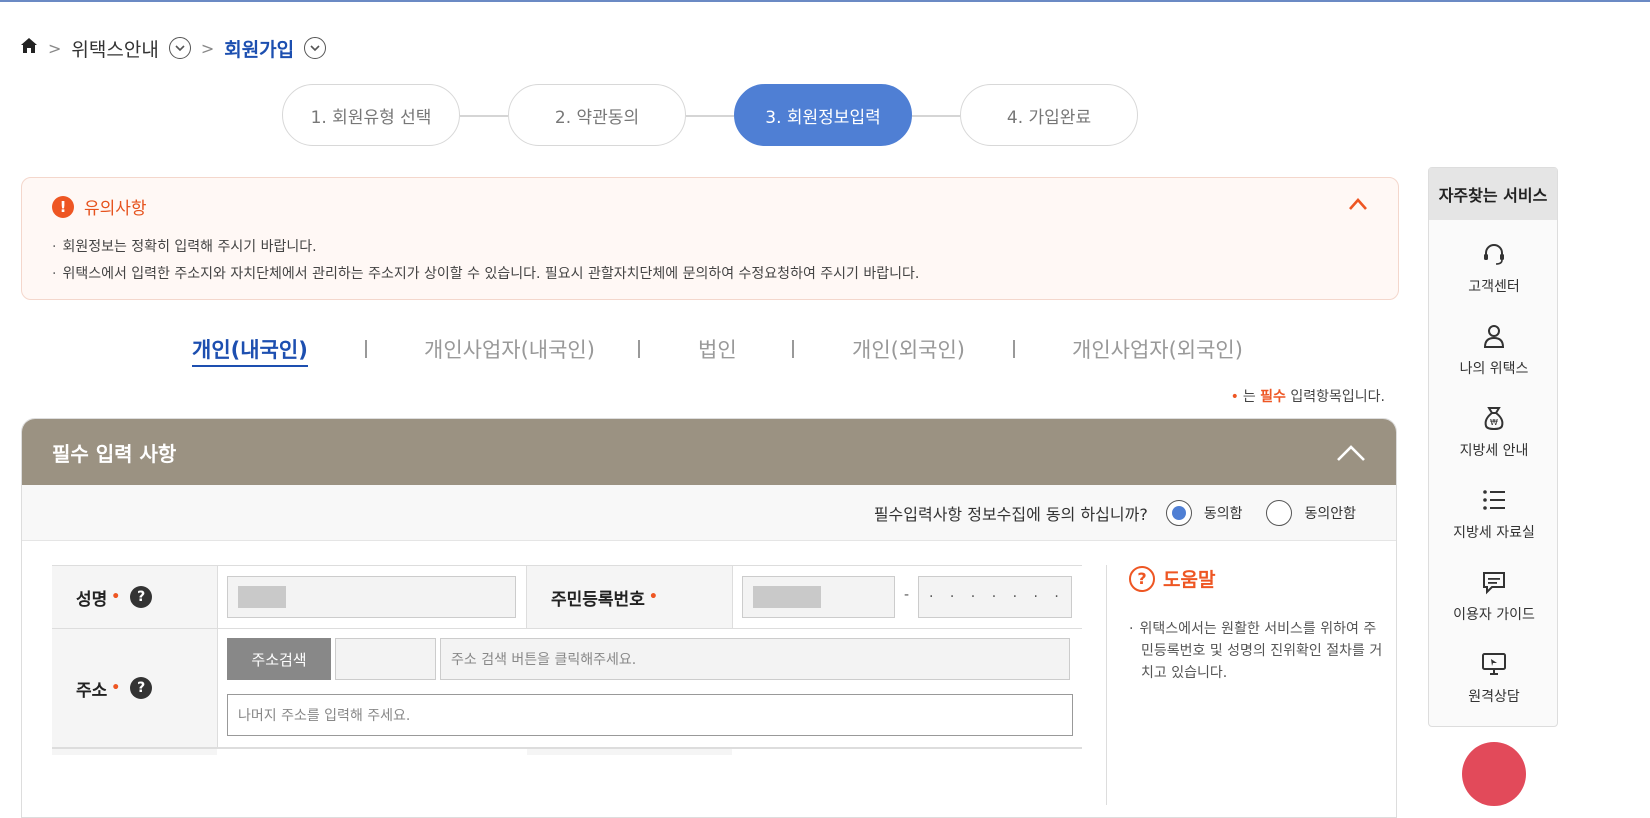 The width and height of the screenshot is (1650, 818). I want to click on quick-item-label: 원격상담, so click(1494, 697).